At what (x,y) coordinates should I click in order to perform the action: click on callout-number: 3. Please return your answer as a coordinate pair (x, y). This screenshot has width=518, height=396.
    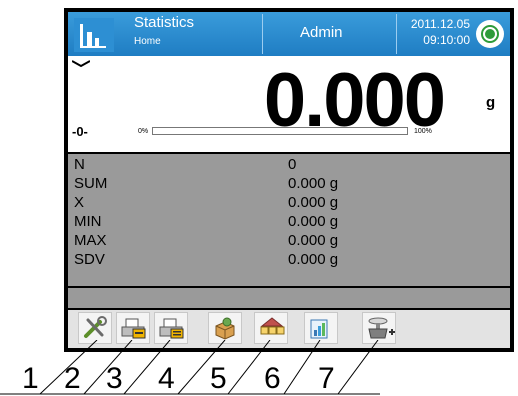
    Looking at the image, I should click on (114, 378).